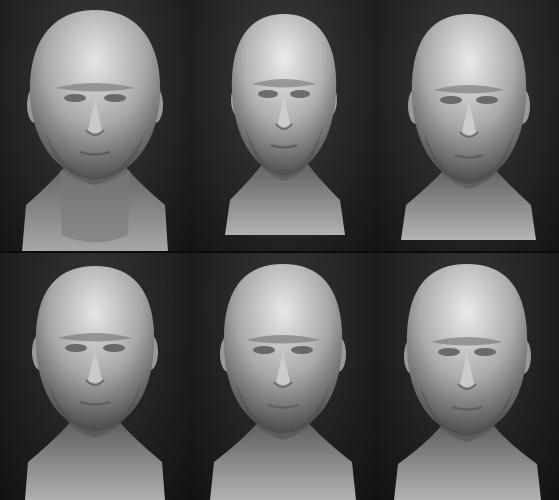 The width and height of the screenshot is (559, 500). I want to click on row-divider, so click(279, 252).